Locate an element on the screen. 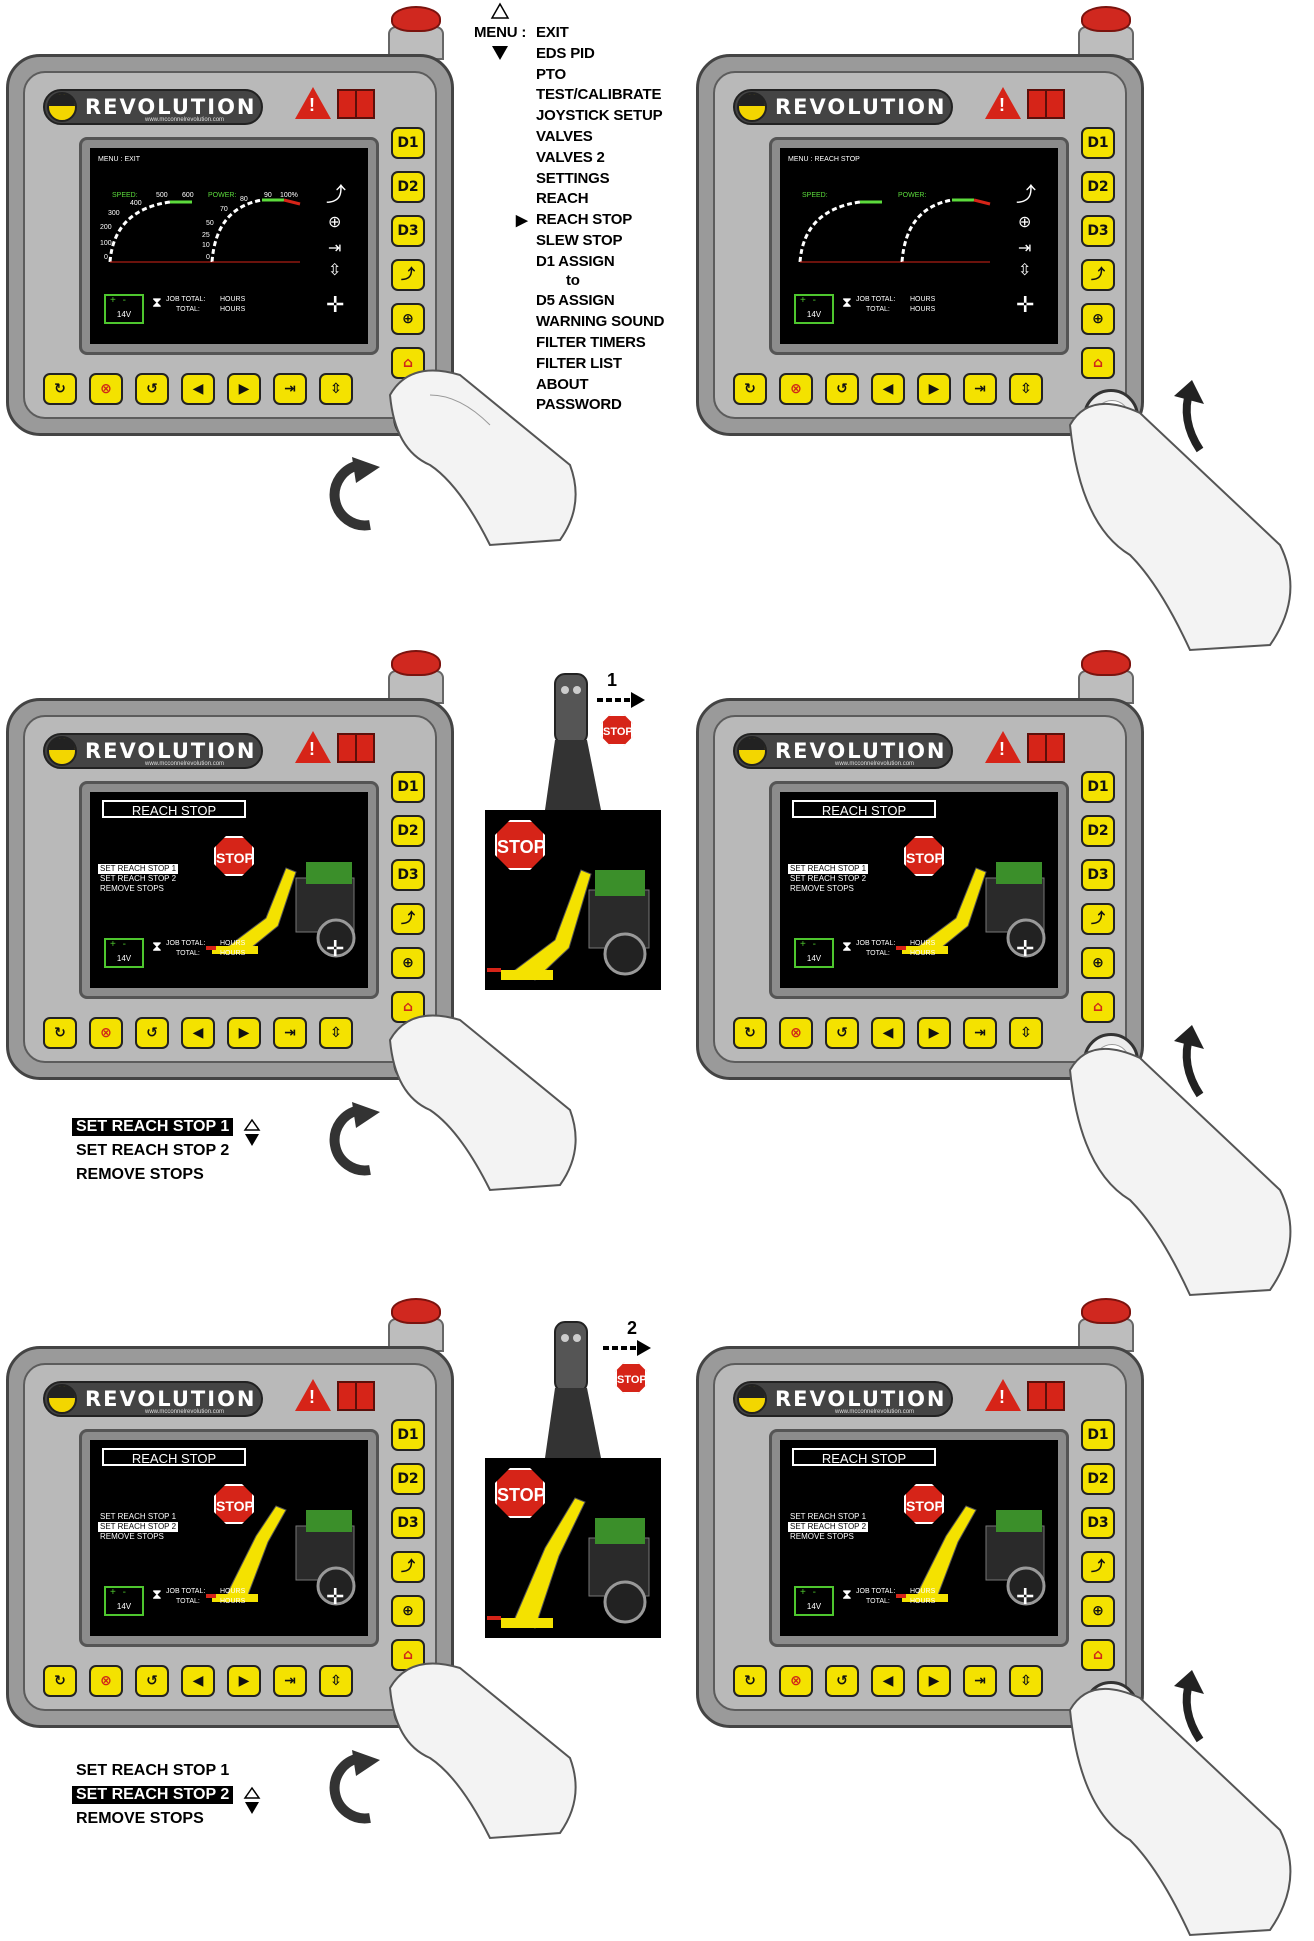 The height and width of the screenshot is (1941, 1314). menu-item-valves-2: VALVES 2 is located at coordinates (570, 157).